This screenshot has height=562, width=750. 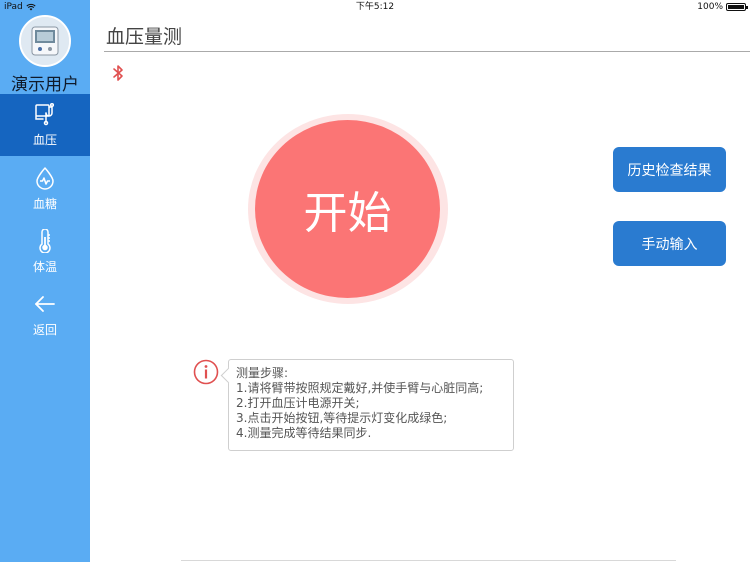 I want to click on battery-icon, so click(x=737, y=7).